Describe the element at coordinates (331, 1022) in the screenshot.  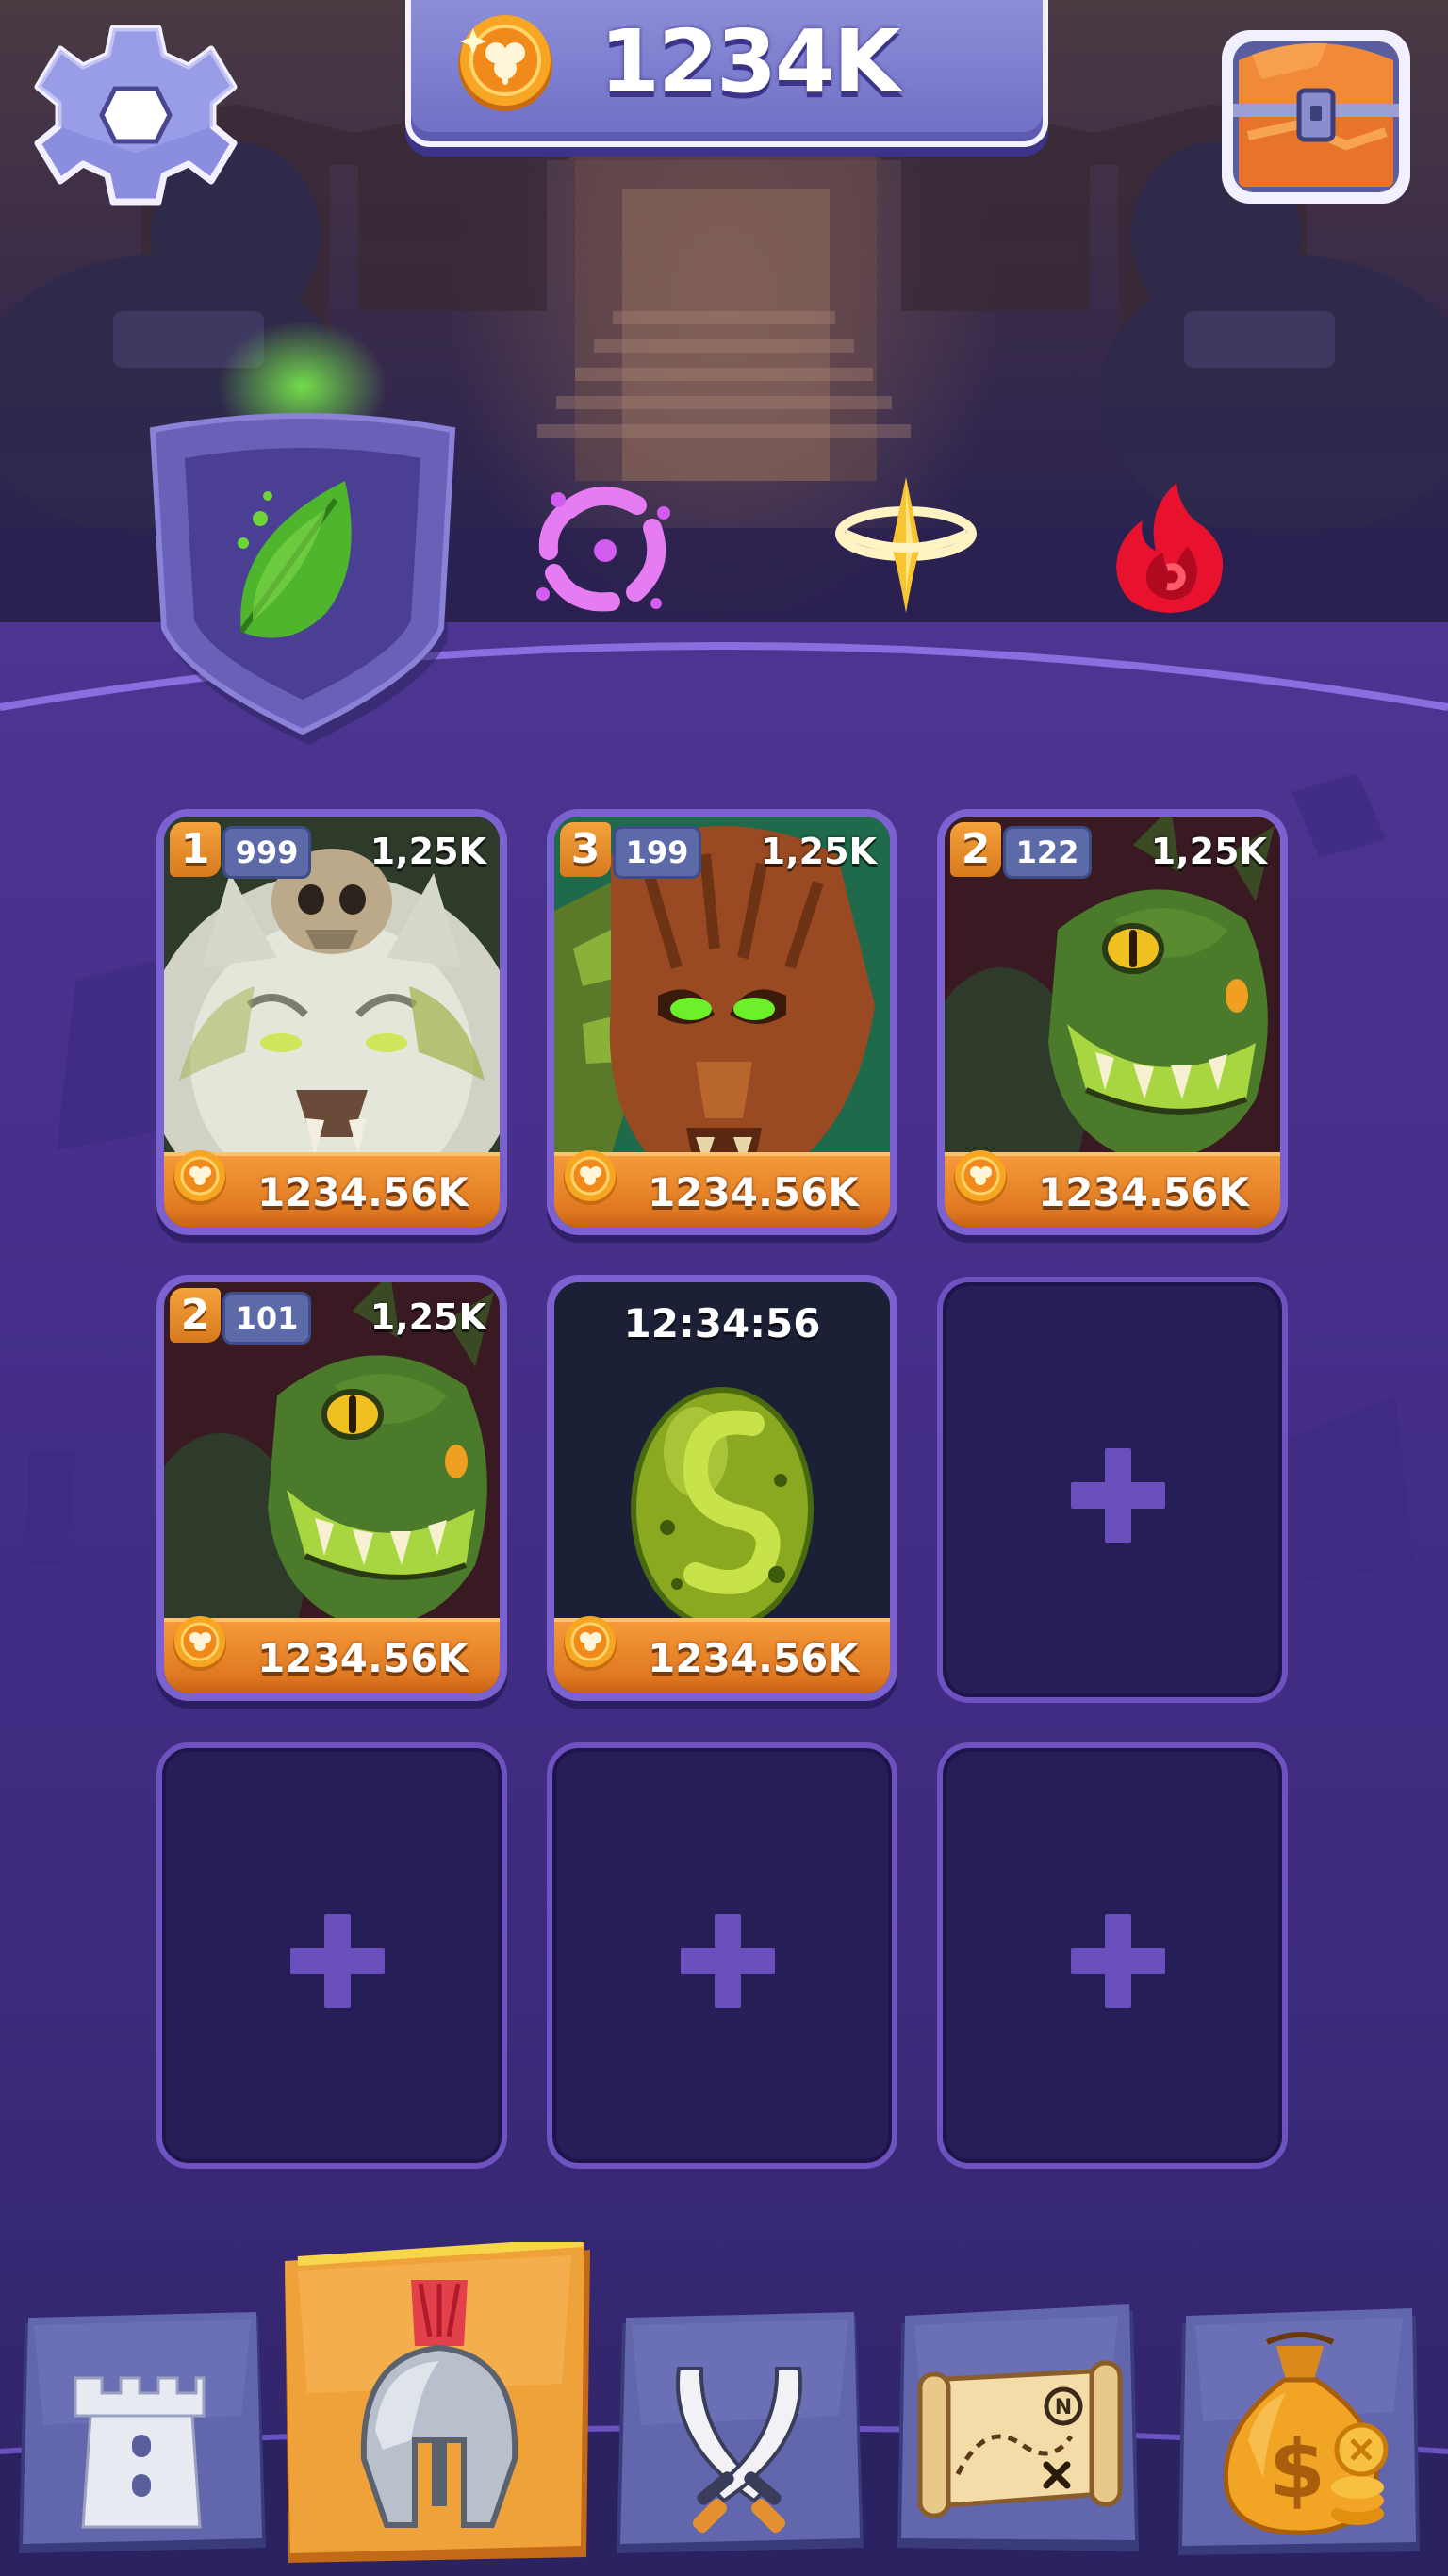
I see `monster-card-wolf: 1 999 1,25K 1234.56K` at that location.